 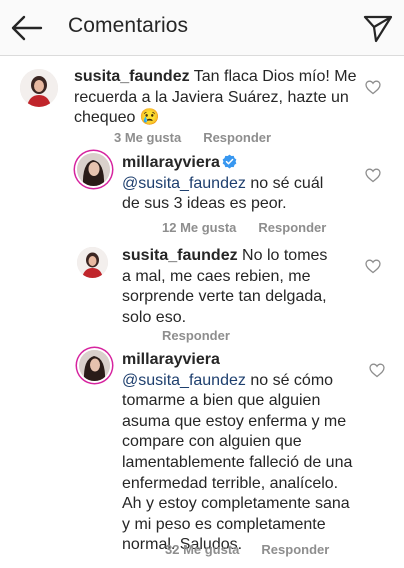 What do you see at coordinates (199, 227) in the screenshot?
I see `likes-count: 12 Me gusta` at bounding box center [199, 227].